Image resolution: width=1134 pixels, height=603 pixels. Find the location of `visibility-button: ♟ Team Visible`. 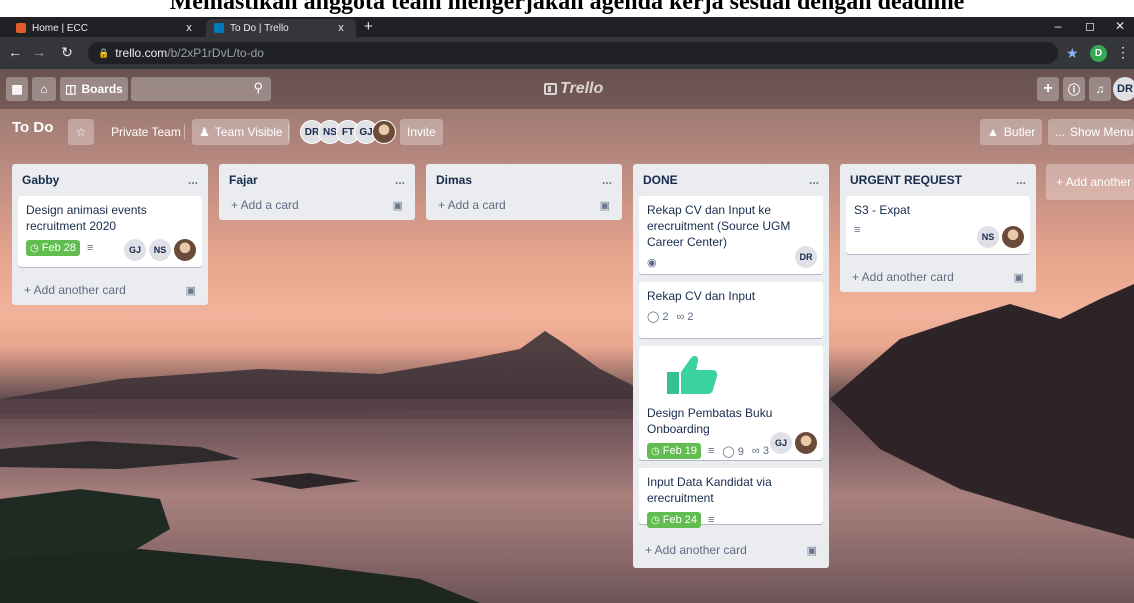

visibility-button: ♟ Team Visible is located at coordinates (241, 132).